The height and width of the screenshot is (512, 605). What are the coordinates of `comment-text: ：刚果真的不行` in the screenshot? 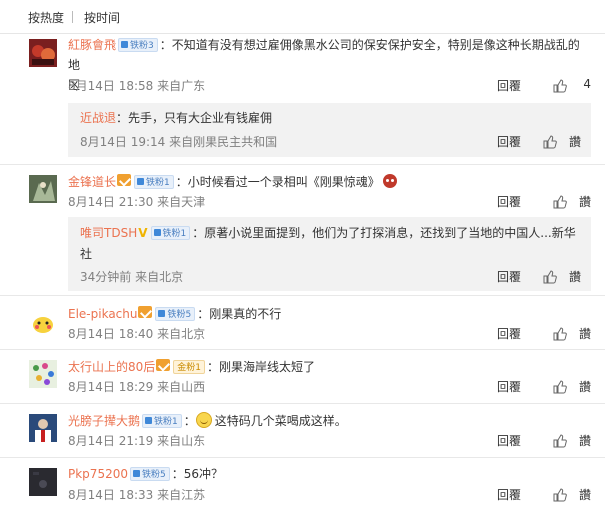 It's located at (239, 314).